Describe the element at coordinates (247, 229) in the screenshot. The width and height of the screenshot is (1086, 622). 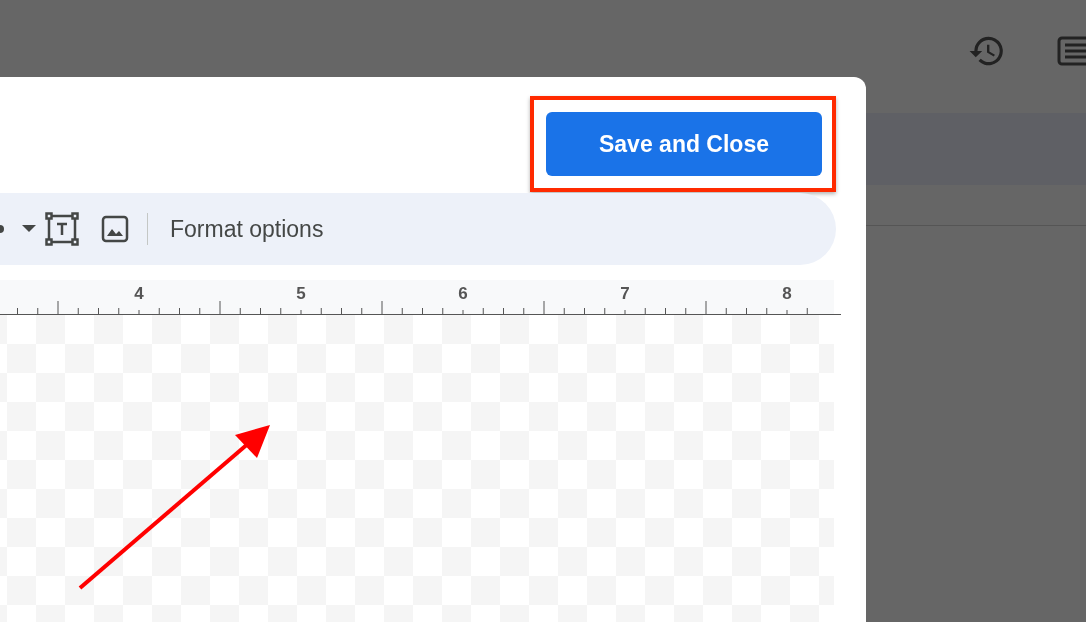
I see `format-options-button: Format options` at that location.